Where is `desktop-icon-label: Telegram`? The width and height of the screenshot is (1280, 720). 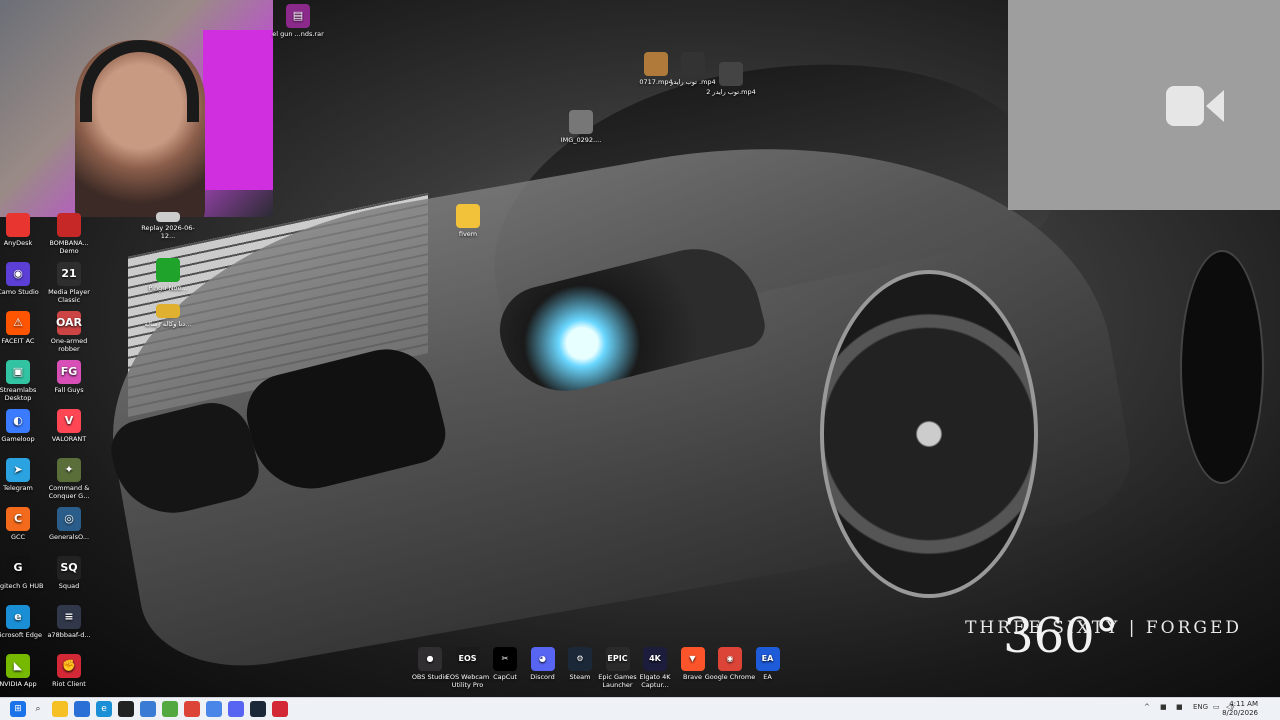
desktop-icon-label: Telegram is located at coordinates (18, 488).